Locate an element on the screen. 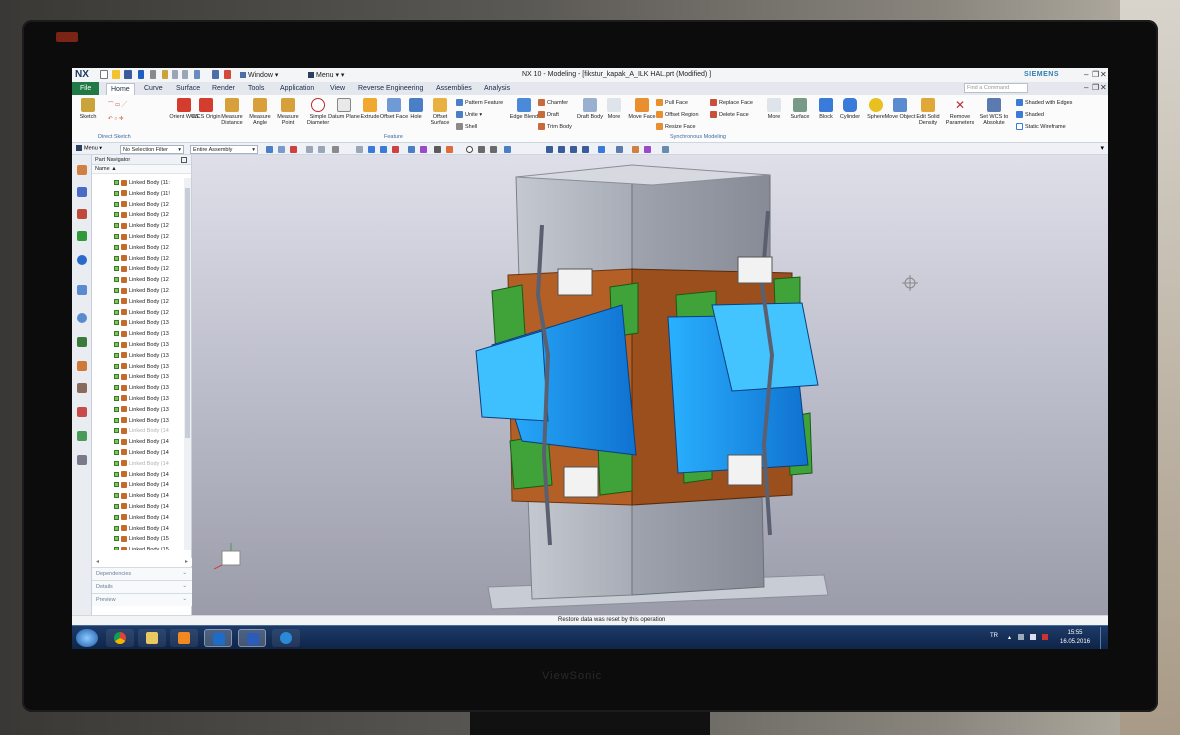  tab-analysis: Analysis is located at coordinates (497, 89).